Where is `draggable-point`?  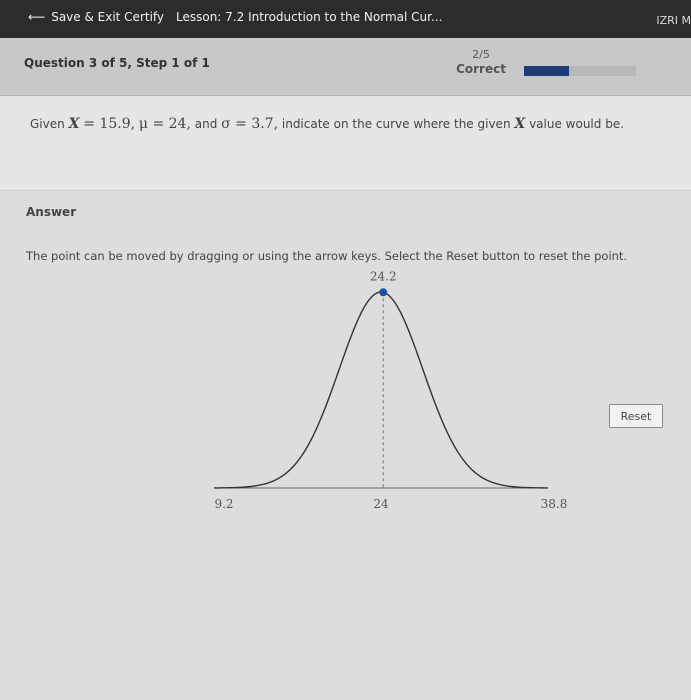
draggable-point is located at coordinates (383, 292).